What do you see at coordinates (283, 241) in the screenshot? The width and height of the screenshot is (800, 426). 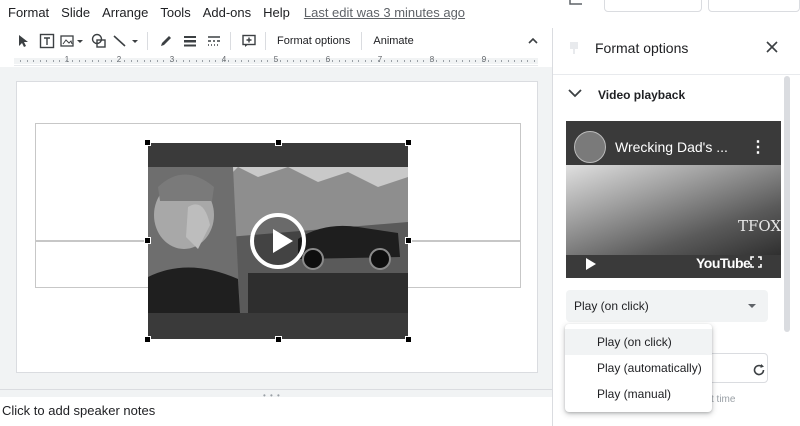 I see `play-triangle` at bounding box center [283, 241].